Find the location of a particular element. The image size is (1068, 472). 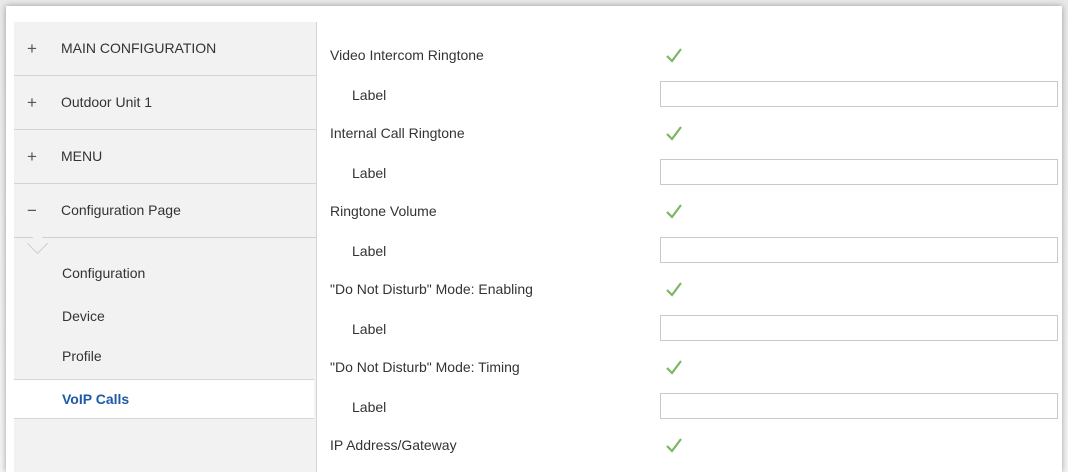

sidebar-item-voip-calls: VoIP Calls is located at coordinates (164, 399).